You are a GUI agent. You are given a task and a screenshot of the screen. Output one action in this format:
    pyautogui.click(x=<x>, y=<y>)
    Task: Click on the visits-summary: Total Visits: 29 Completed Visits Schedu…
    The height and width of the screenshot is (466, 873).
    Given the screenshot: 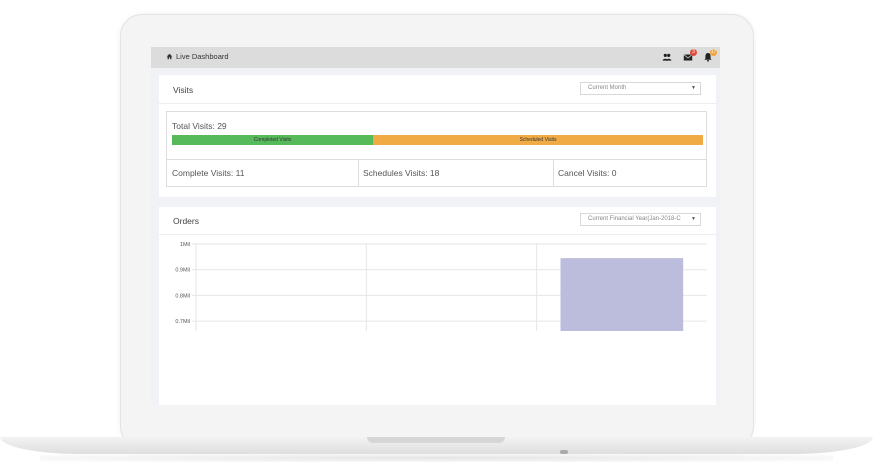 What is the action you would take?
    pyautogui.click(x=436, y=149)
    